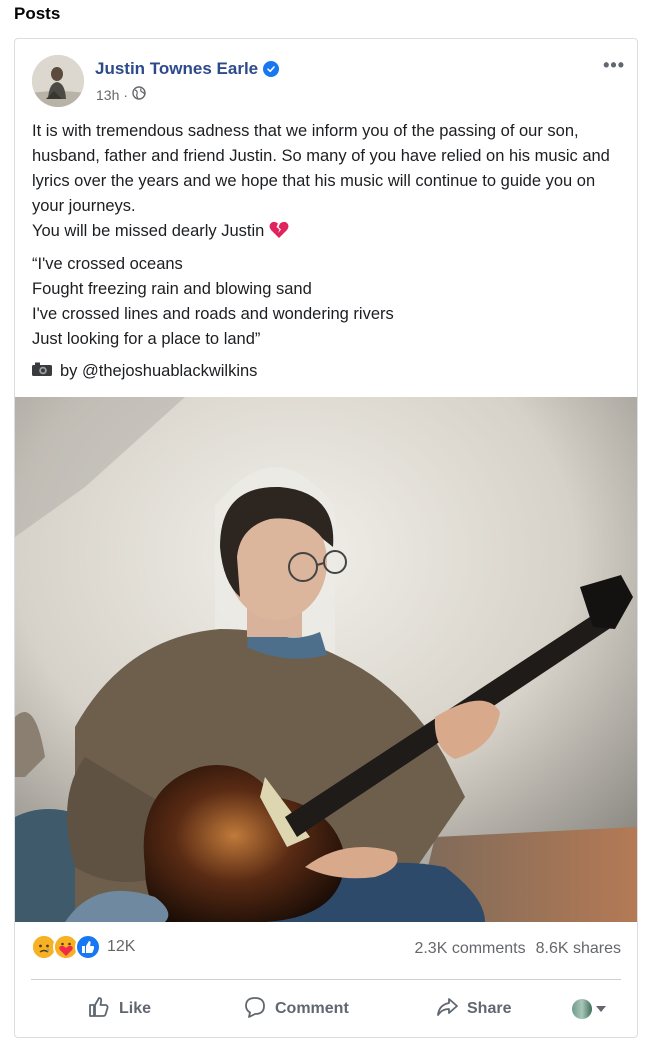 The image size is (657, 1038). I want to click on comment-button: Comment, so click(296, 1009).